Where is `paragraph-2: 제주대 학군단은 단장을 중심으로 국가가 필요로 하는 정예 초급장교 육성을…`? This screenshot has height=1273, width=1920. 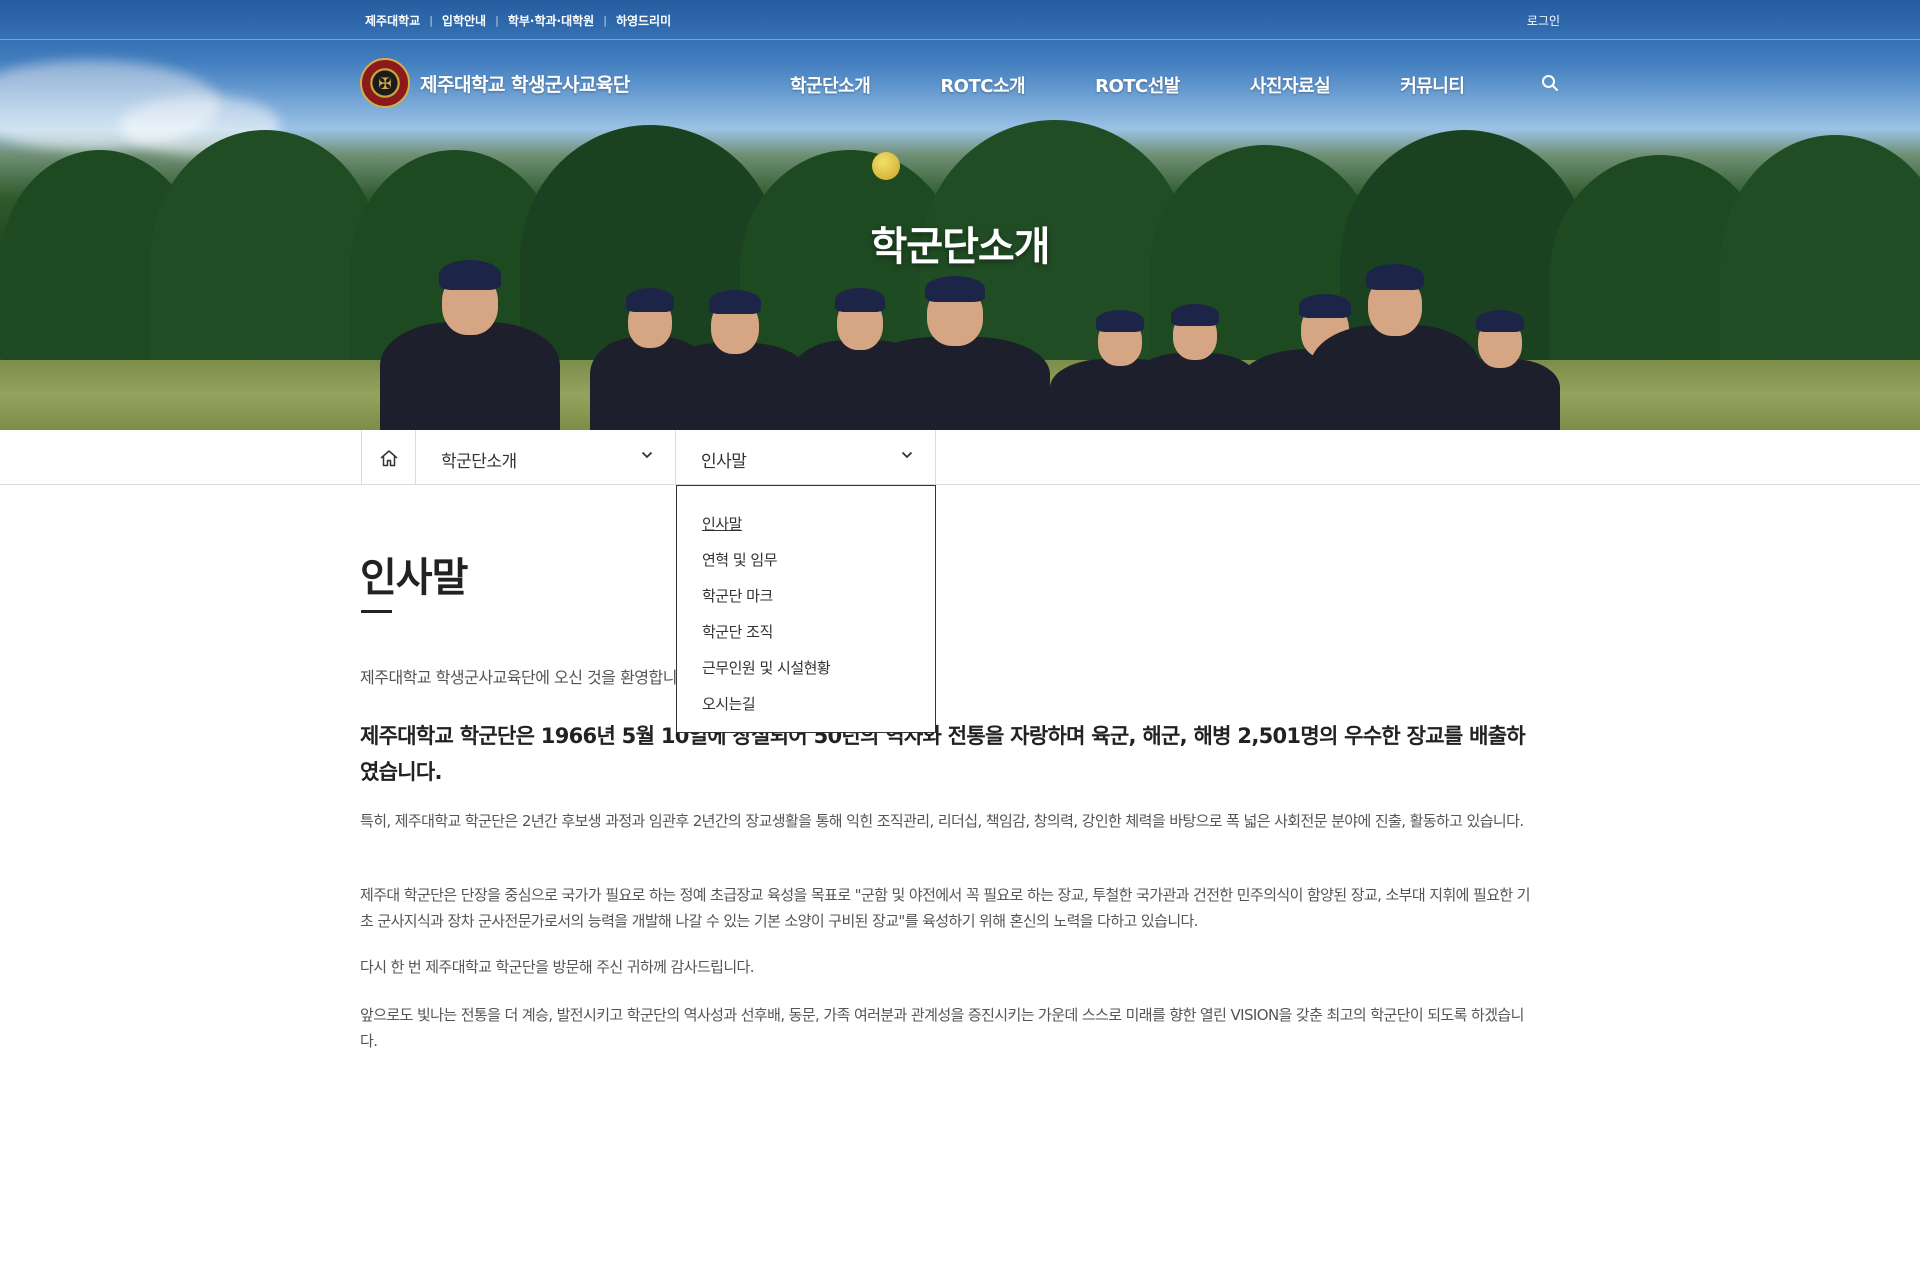 paragraph-2: 제주대 학군단은 단장을 중심으로 국가가 필요로 하는 정예 초급장교 육성을… is located at coordinates (945, 908).